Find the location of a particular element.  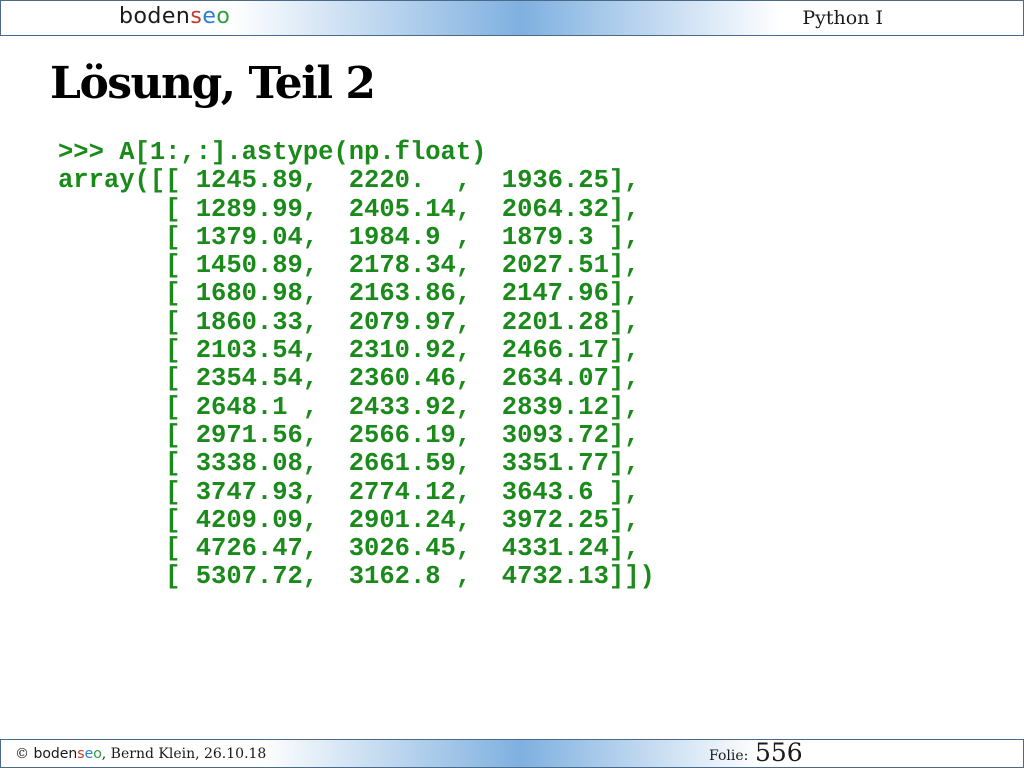

code-line: [ 1680.98, 2163.86, 2147.96], is located at coordinates (349, 294).